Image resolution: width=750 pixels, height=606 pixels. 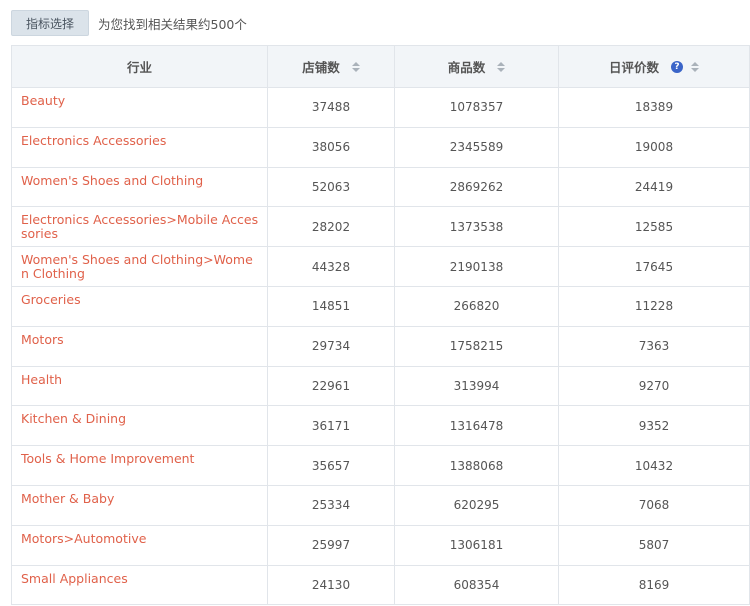 What do you see at coordinates (331, 585) in the screenshot?
I see `cell-stores: 24130` at bounding box center [331, 585].